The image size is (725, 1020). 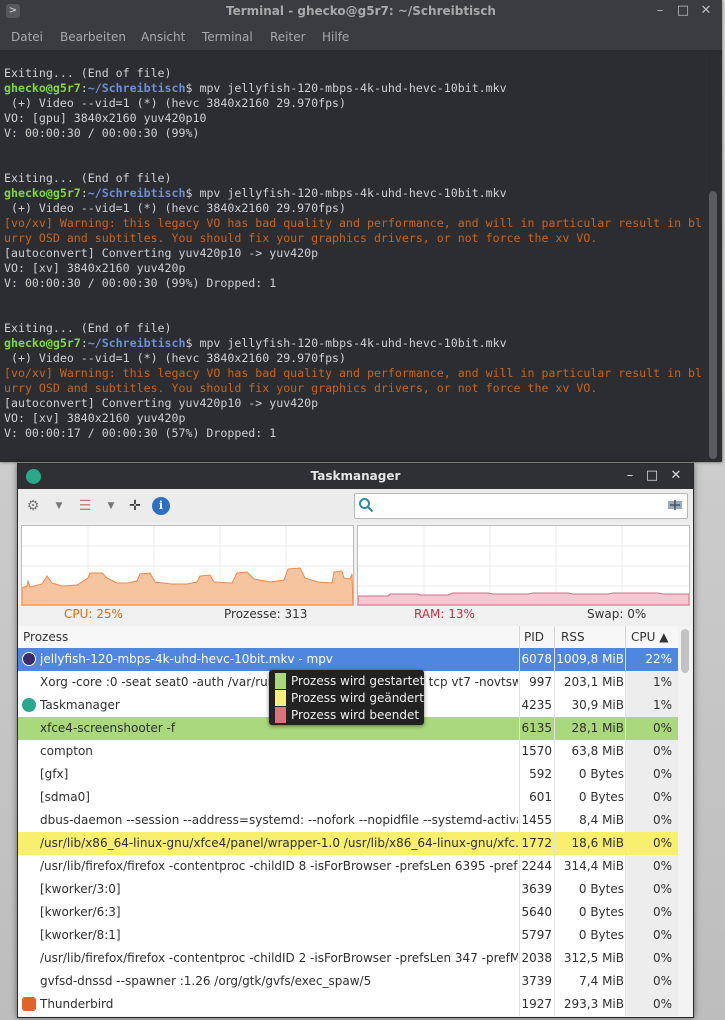 I want to click on output-line: VO: [xv] 3840x2160 yuv420p, so click(x=95, y=418).